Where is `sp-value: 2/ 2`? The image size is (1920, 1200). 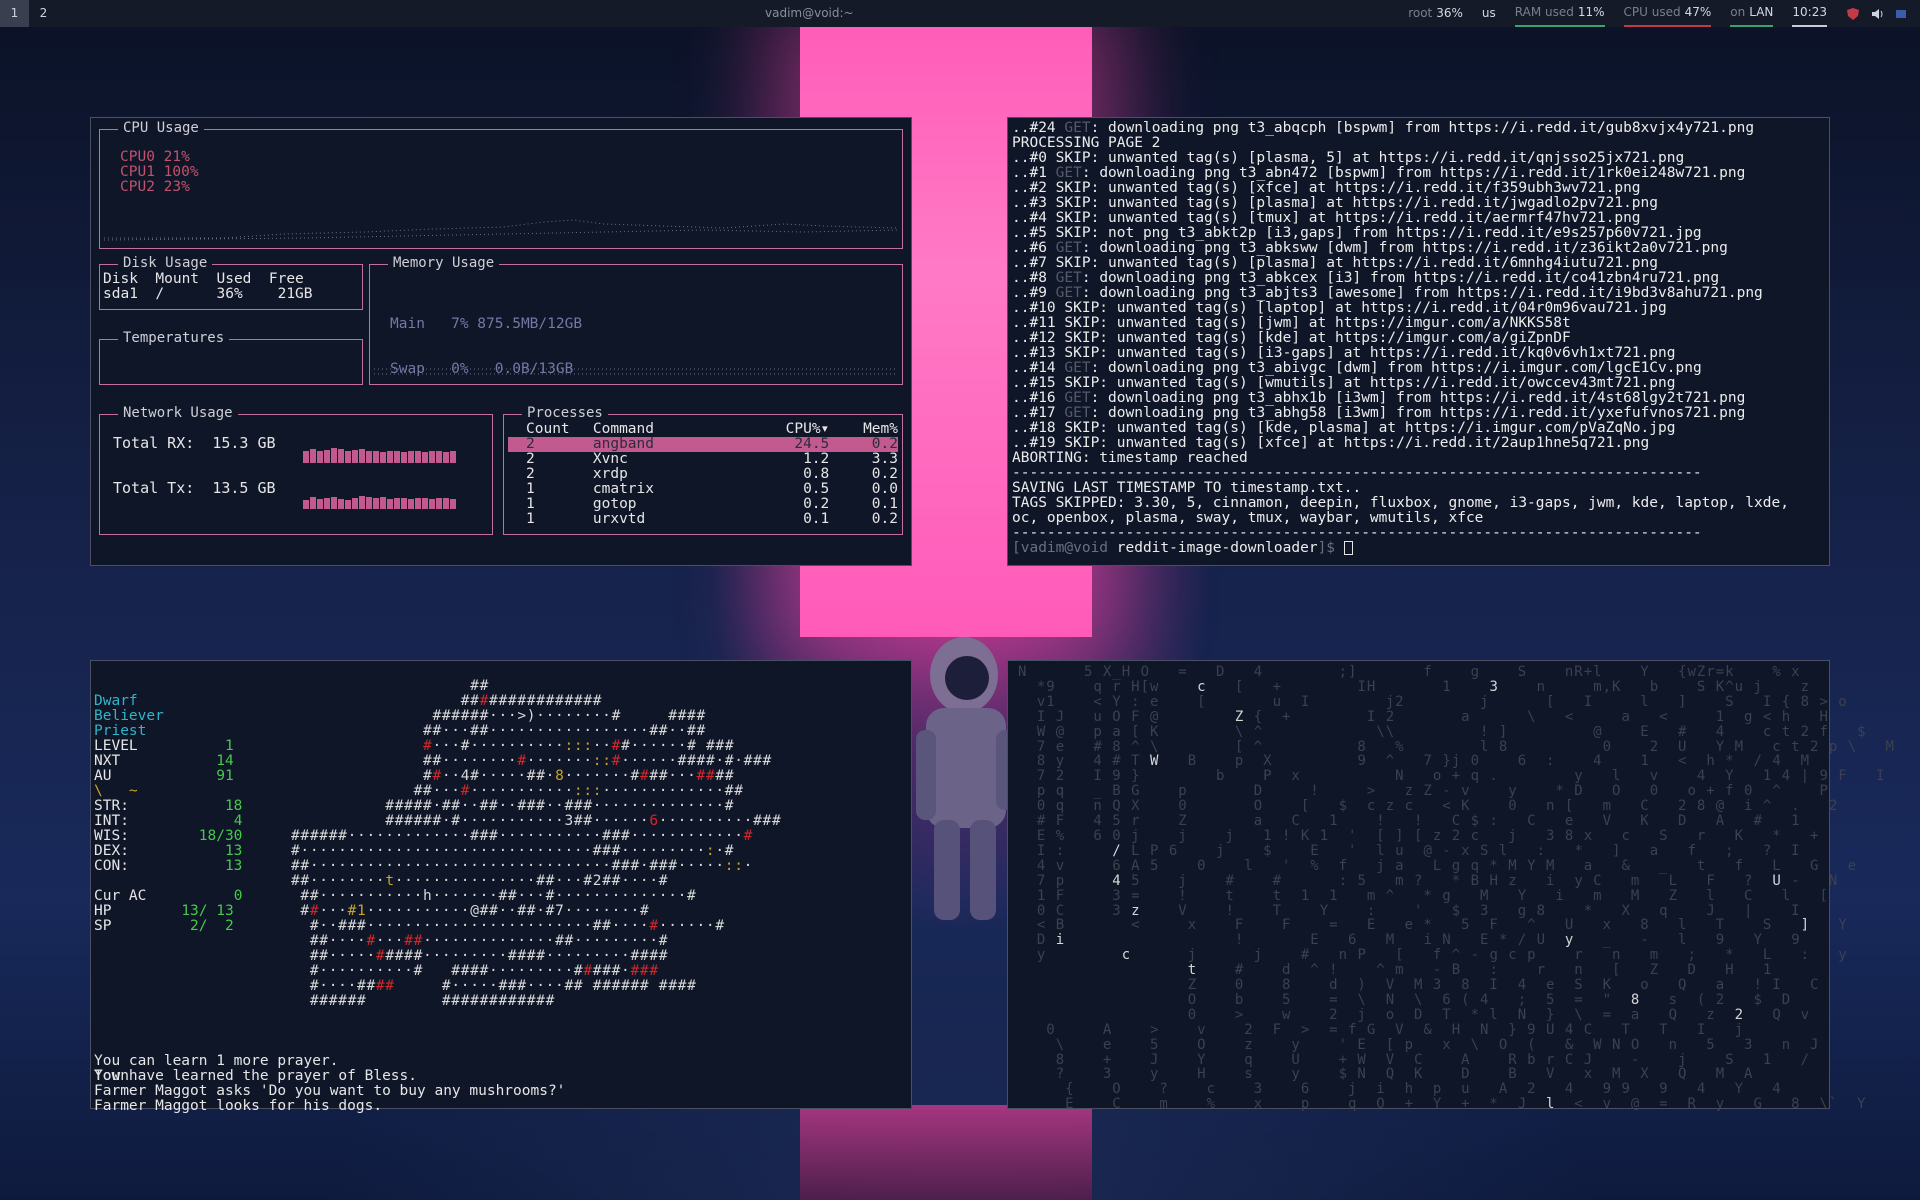
sp-value: 2/ 2 is located at coordinates (212, 926).